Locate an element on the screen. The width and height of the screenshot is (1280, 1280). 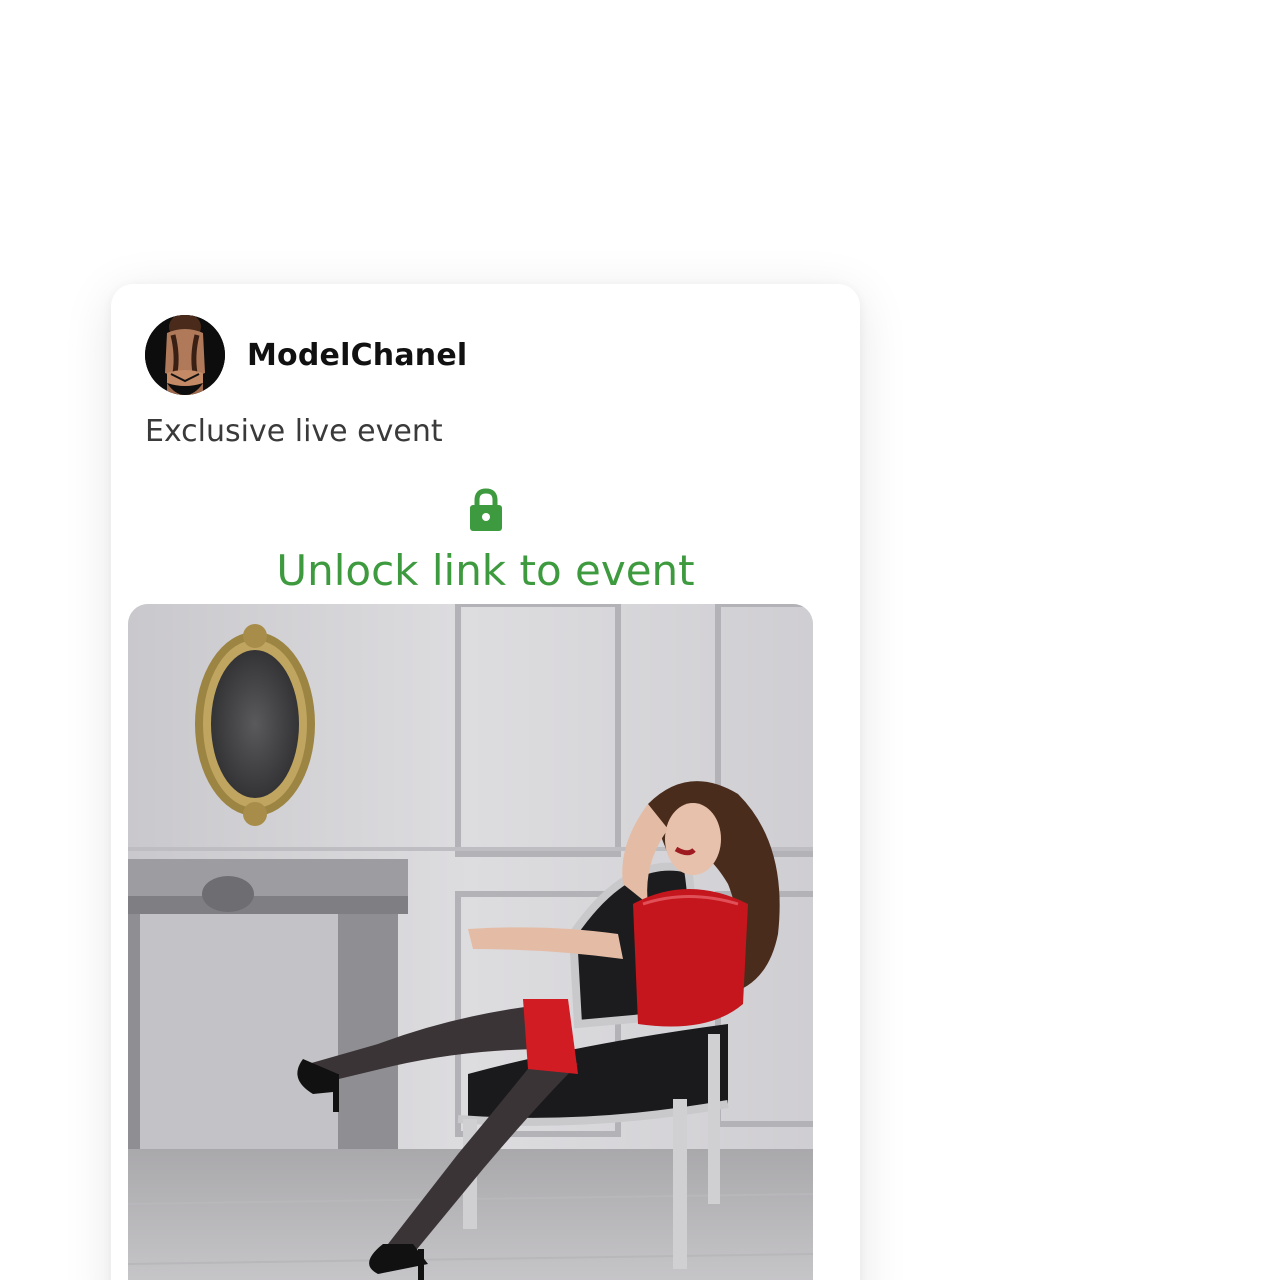
author-avatar is located at coordinates (185, 355).